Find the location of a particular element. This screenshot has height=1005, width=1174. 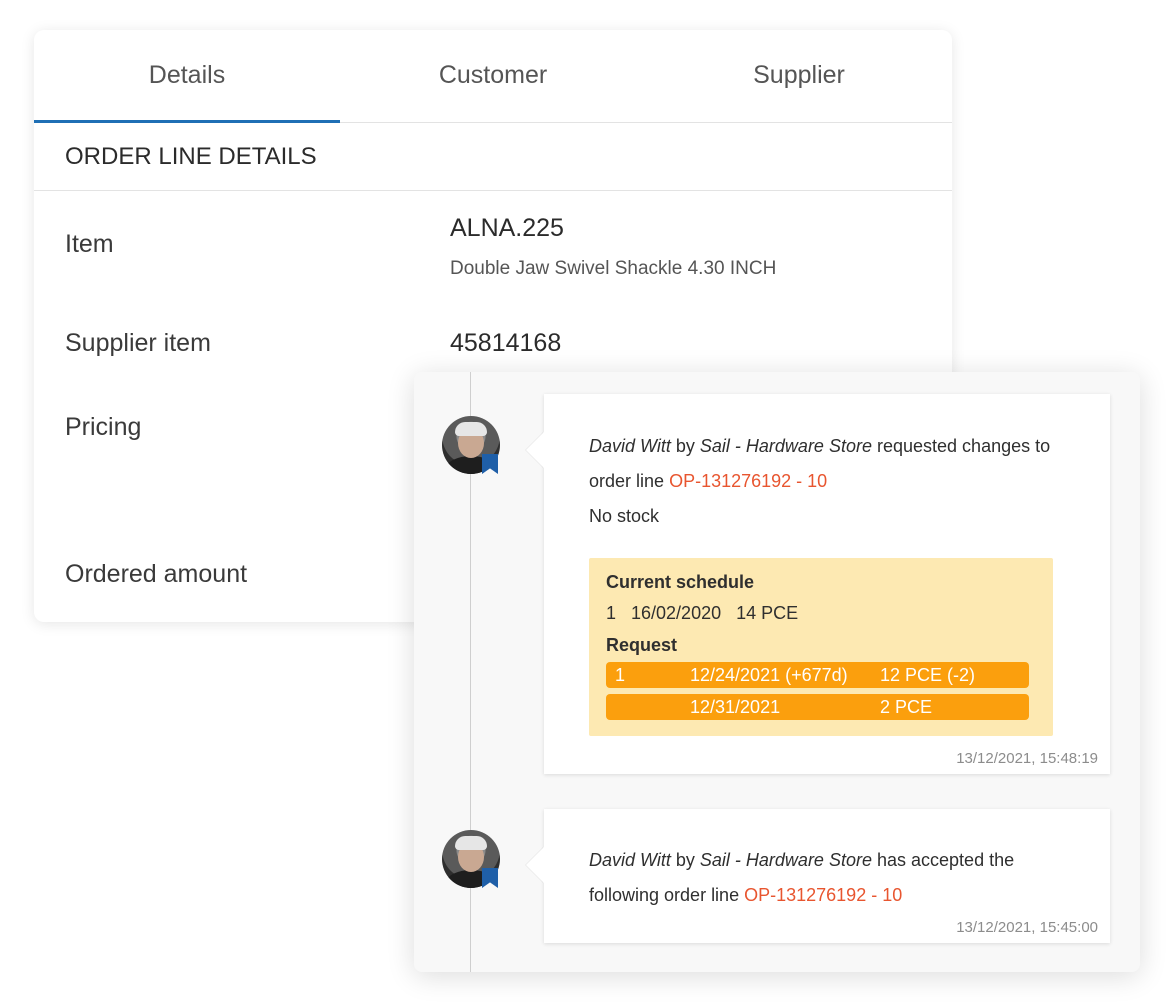

request-date: 12/24/2021 (+677d) is located at coordinates (769, 675).